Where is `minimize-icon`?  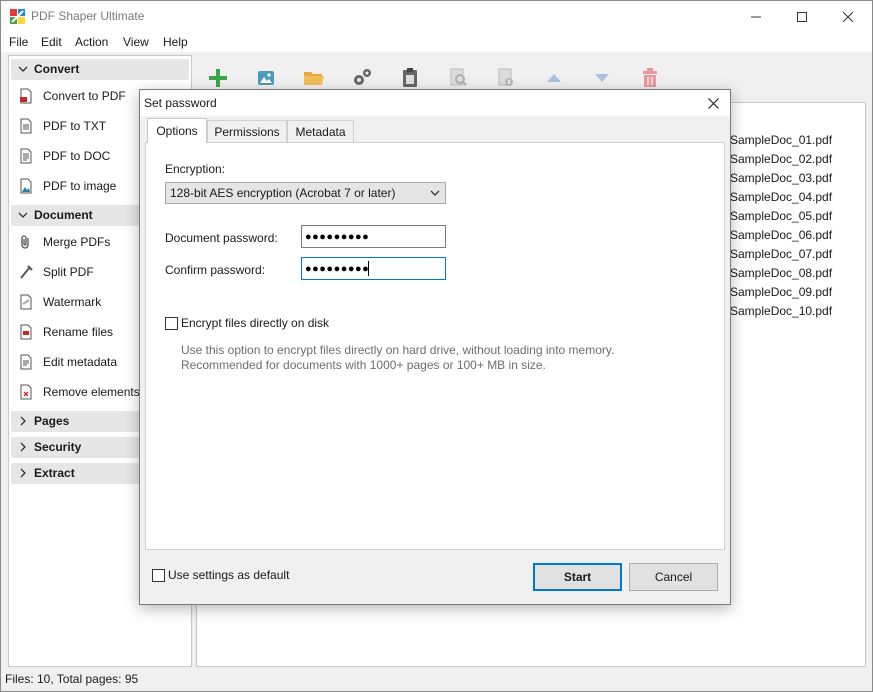 minimize-icon is located at coordinates (756, 16).